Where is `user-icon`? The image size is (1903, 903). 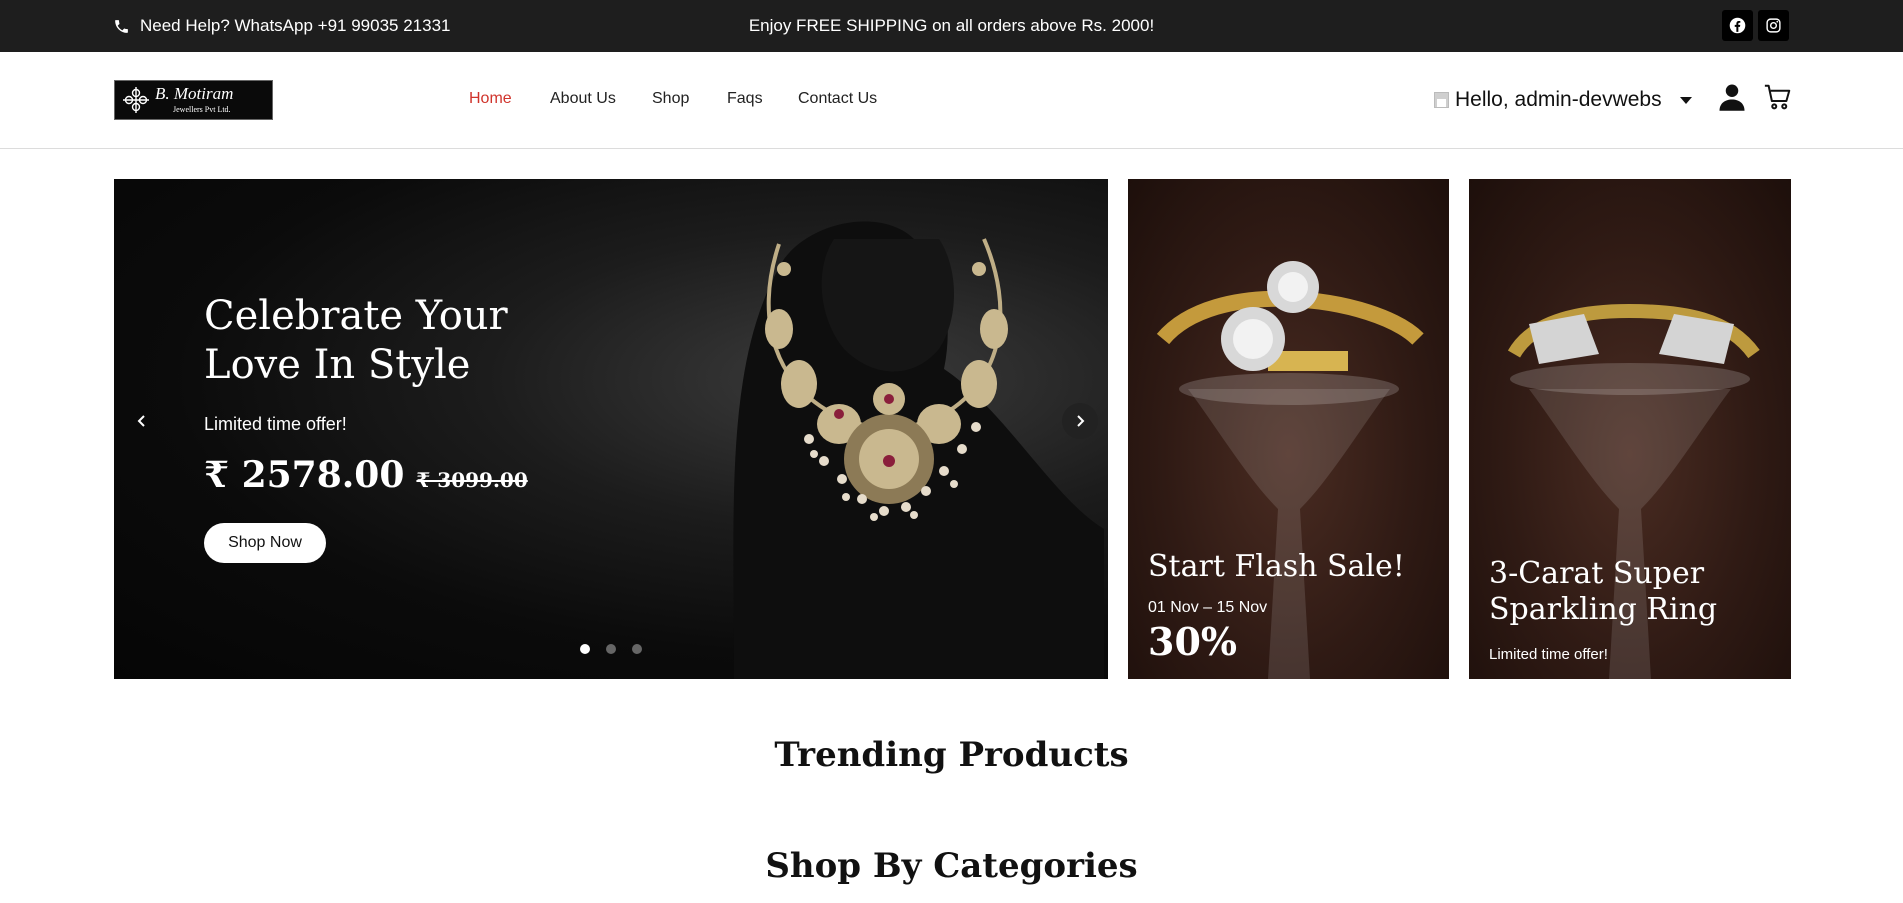
user-icon is located at coordinates (1732, 97).